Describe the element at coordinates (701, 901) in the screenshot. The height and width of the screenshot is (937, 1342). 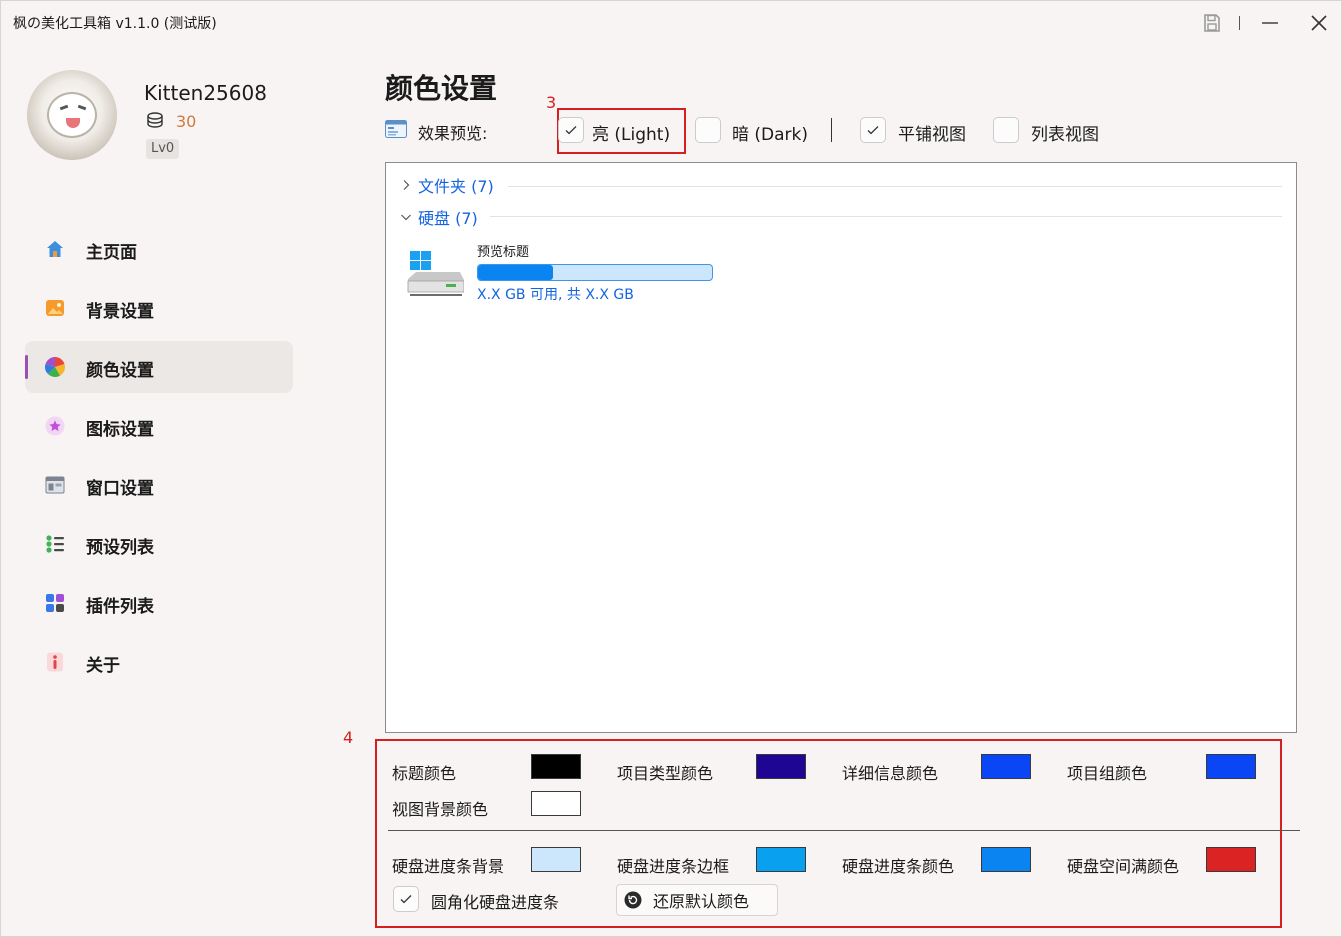
I see `reset-colors-label: 还原默认颜色` at that location.